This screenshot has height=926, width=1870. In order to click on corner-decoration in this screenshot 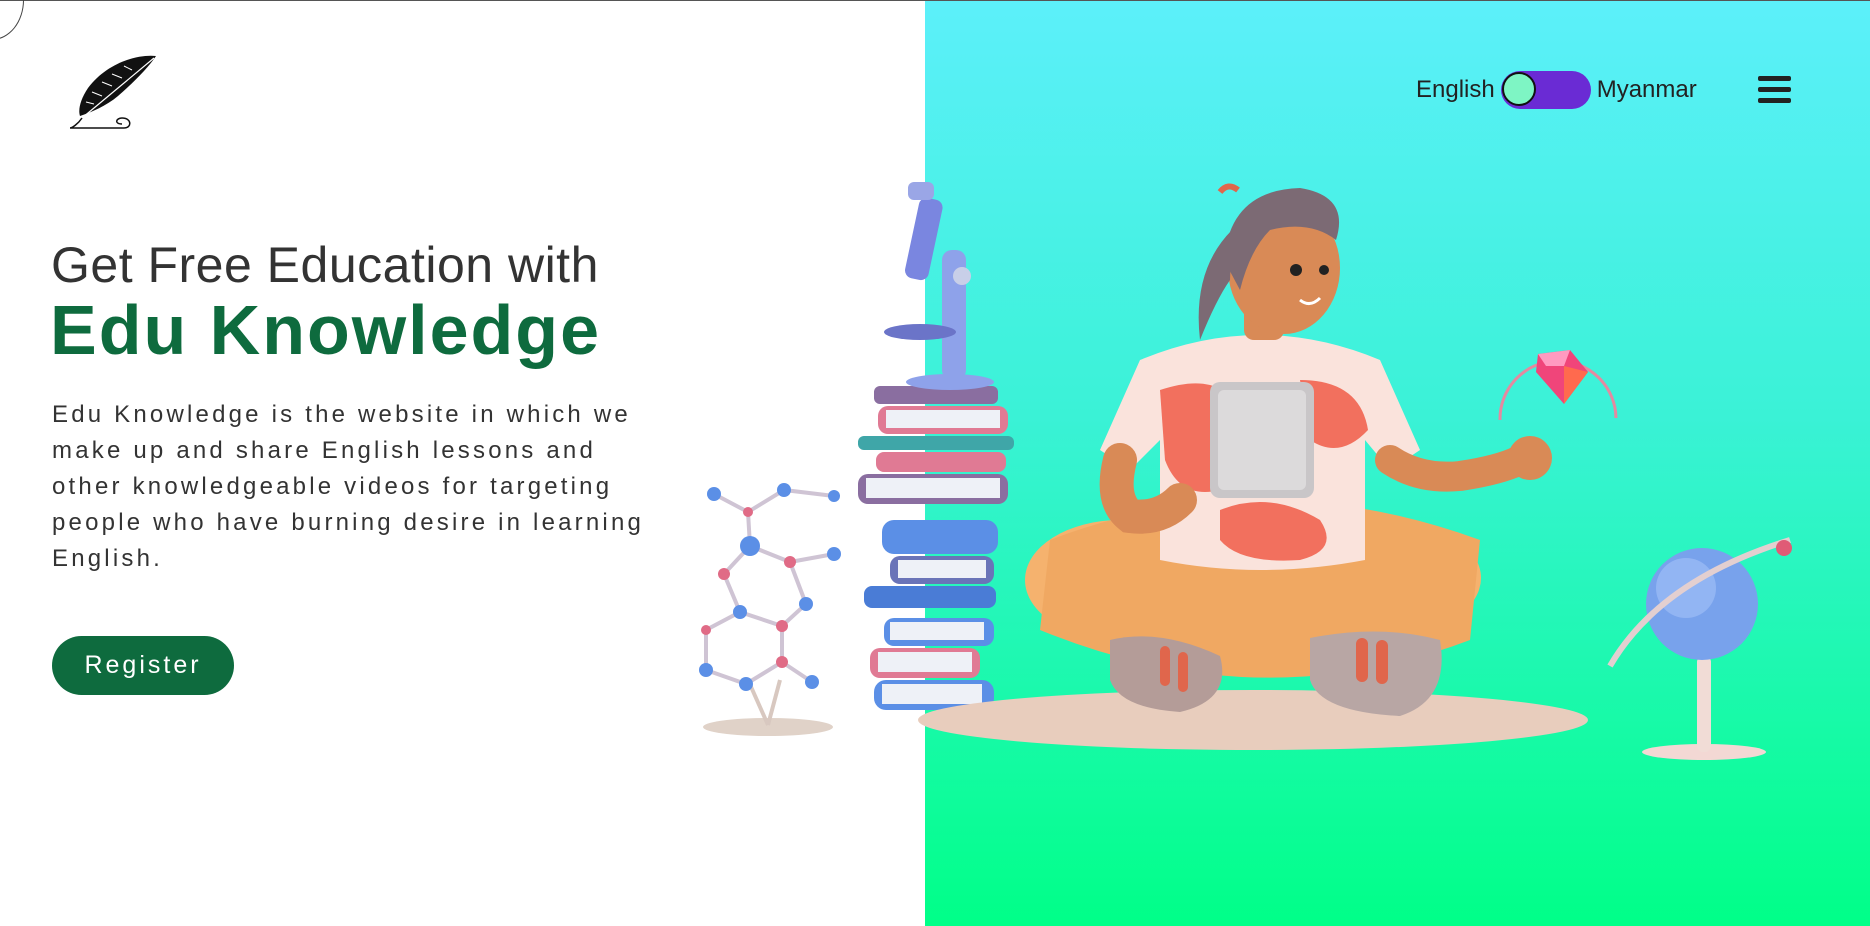, I will do `click(12, 20)`.